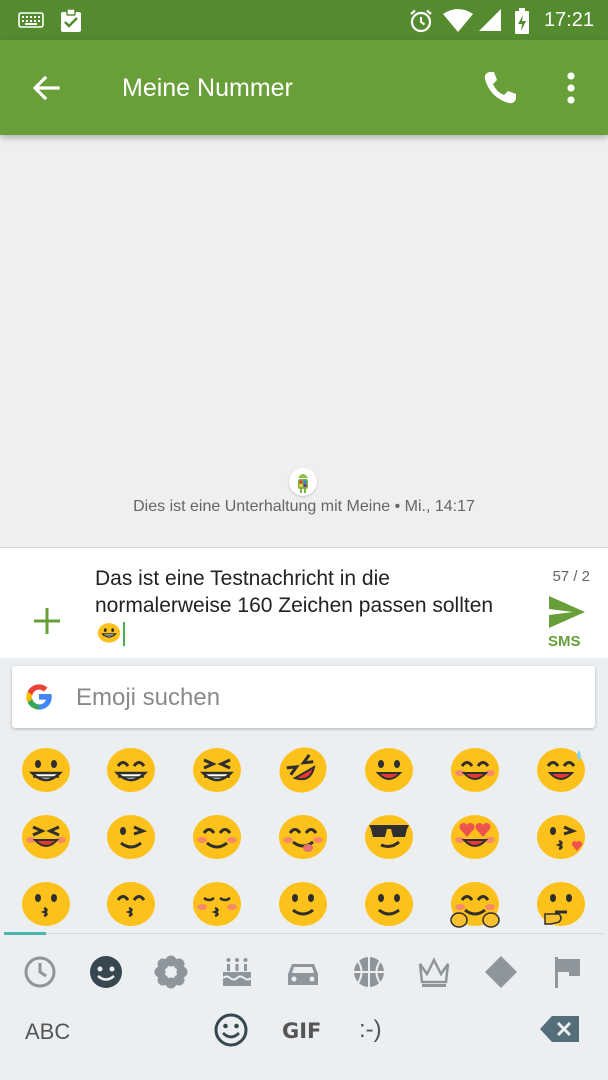 The height and width of the screenshot is (1080, 608). I want to click on diamond-icon, so click(501, 972).